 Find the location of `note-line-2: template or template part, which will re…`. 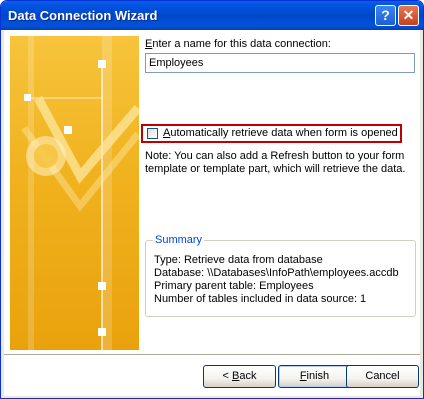

note-line-2: template or template part, which will re… is located at coordinates (275, 169).